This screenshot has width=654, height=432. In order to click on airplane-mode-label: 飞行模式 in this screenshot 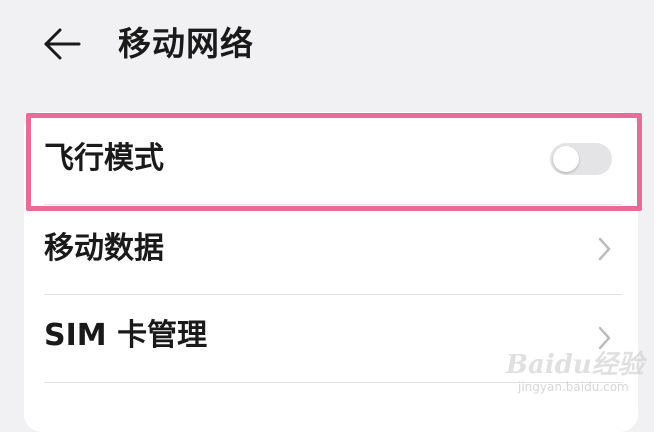, I will do `click(104, 158)`.